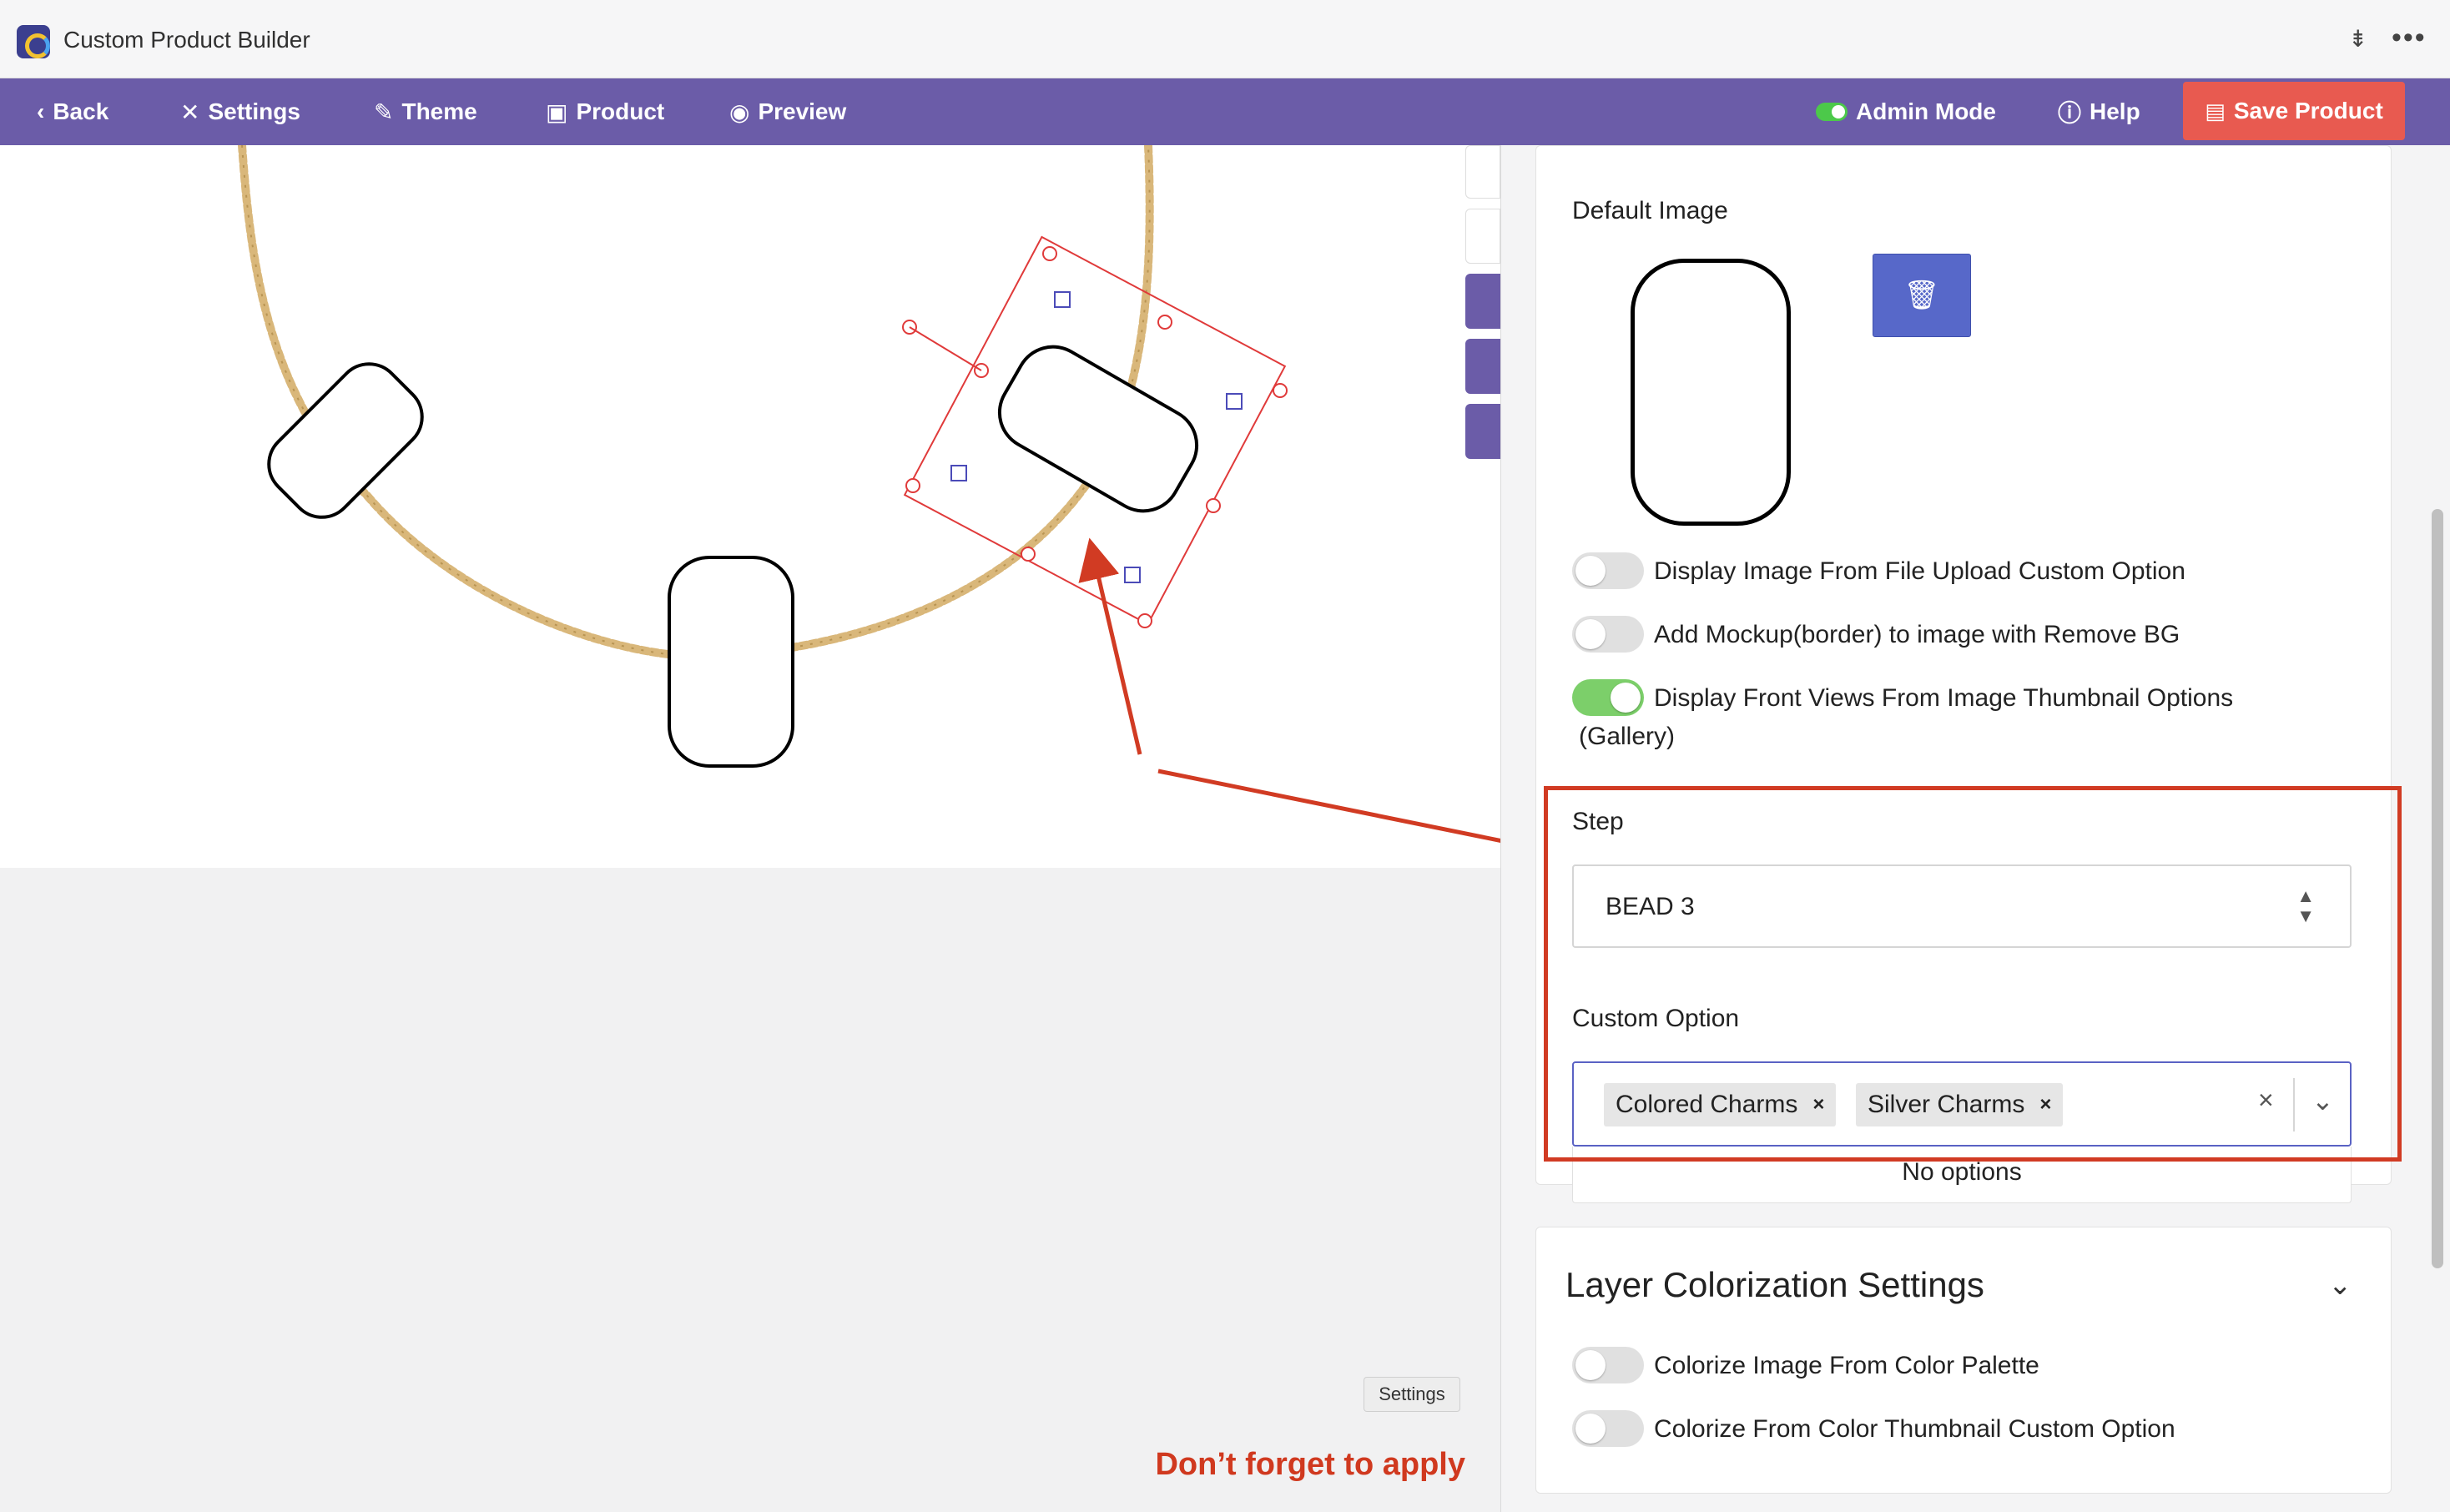  I want to click on settings-button: ✕ Settings, so click(240, 111).